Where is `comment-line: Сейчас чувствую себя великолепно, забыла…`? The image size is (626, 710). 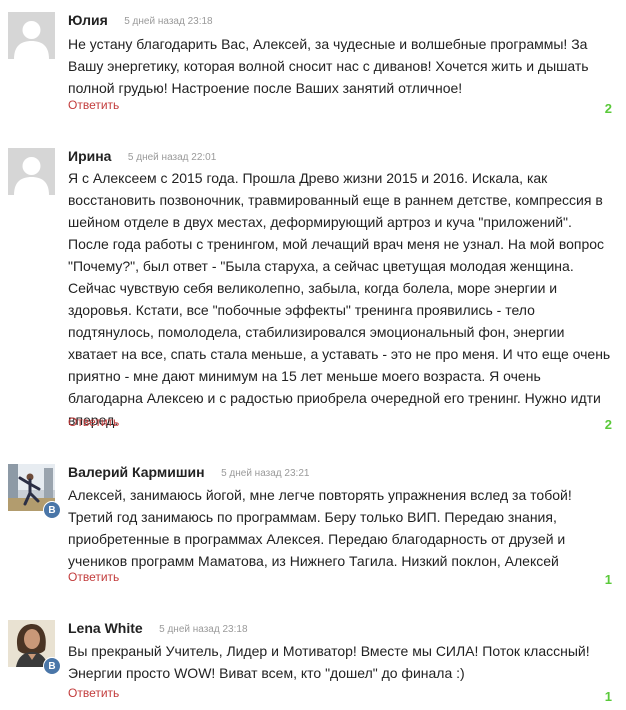 comment-line: Сейчас чувствую себя великолепно, забыла… is located at coordinates (313, 288).